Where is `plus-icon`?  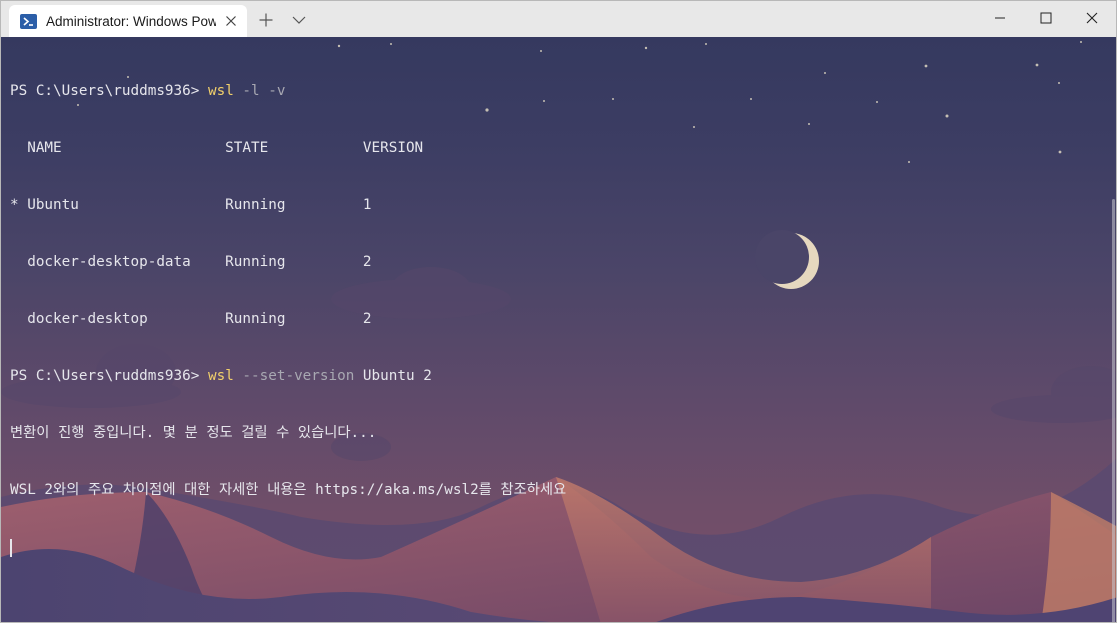
plus-icon is located at coordinates (266, 20).